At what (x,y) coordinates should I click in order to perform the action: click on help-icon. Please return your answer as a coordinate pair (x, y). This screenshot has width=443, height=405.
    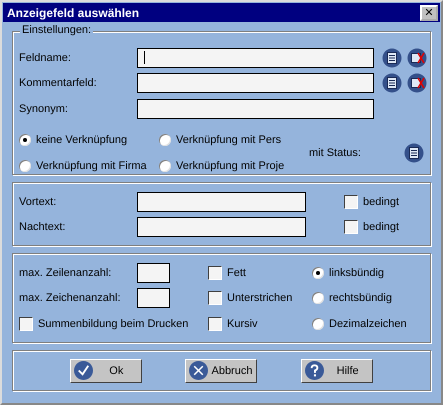
    Looking at the image, I should click on (314, 370).